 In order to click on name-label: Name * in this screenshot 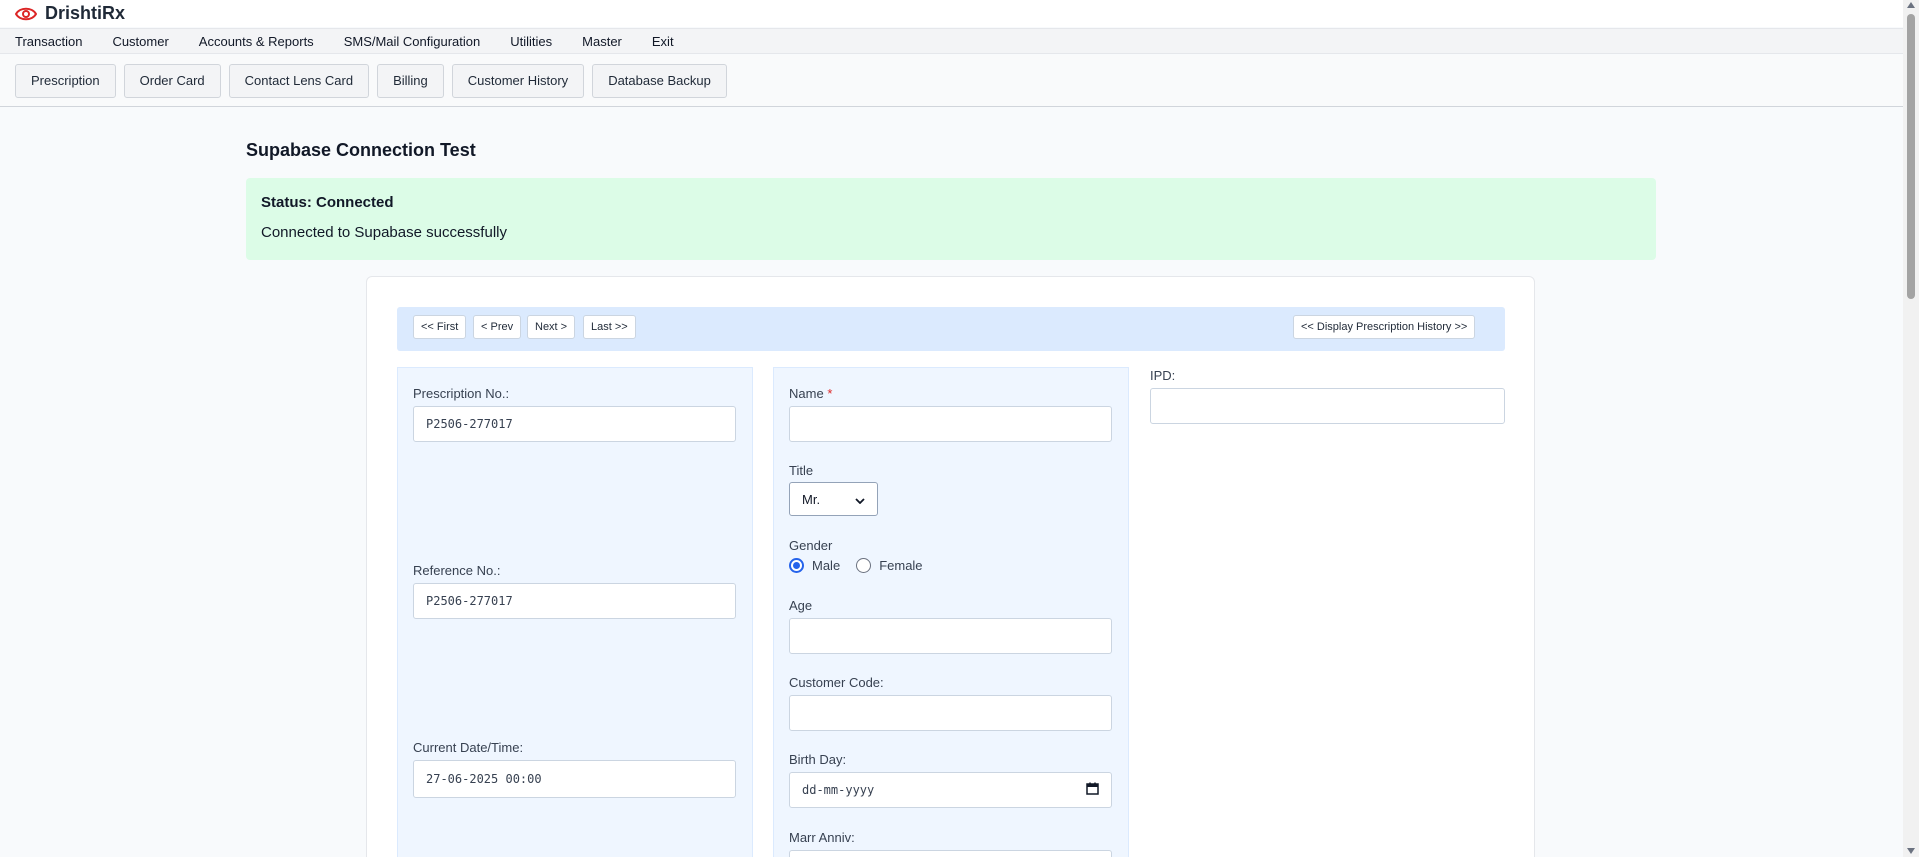, I will do `click(810, 393)`.